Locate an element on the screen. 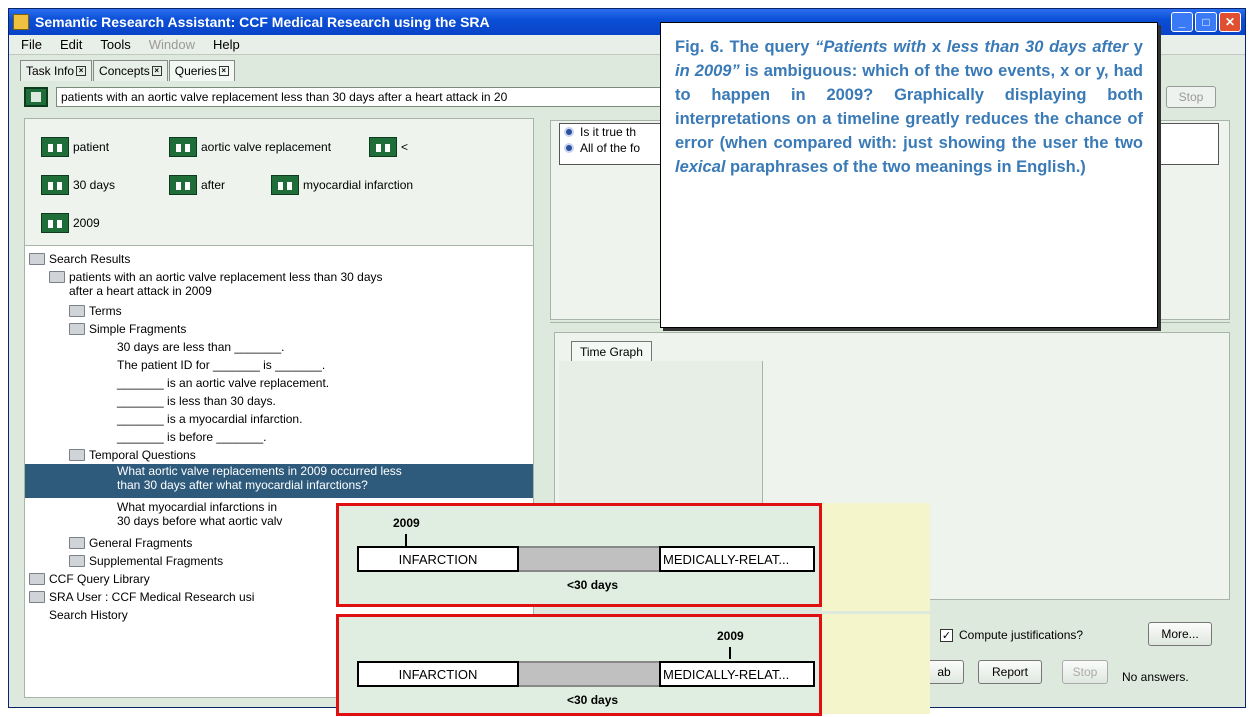 The image size is (1254, 717). tree-fragment: The patient ID for _______ is _______. is located at coordinates (221, 365).